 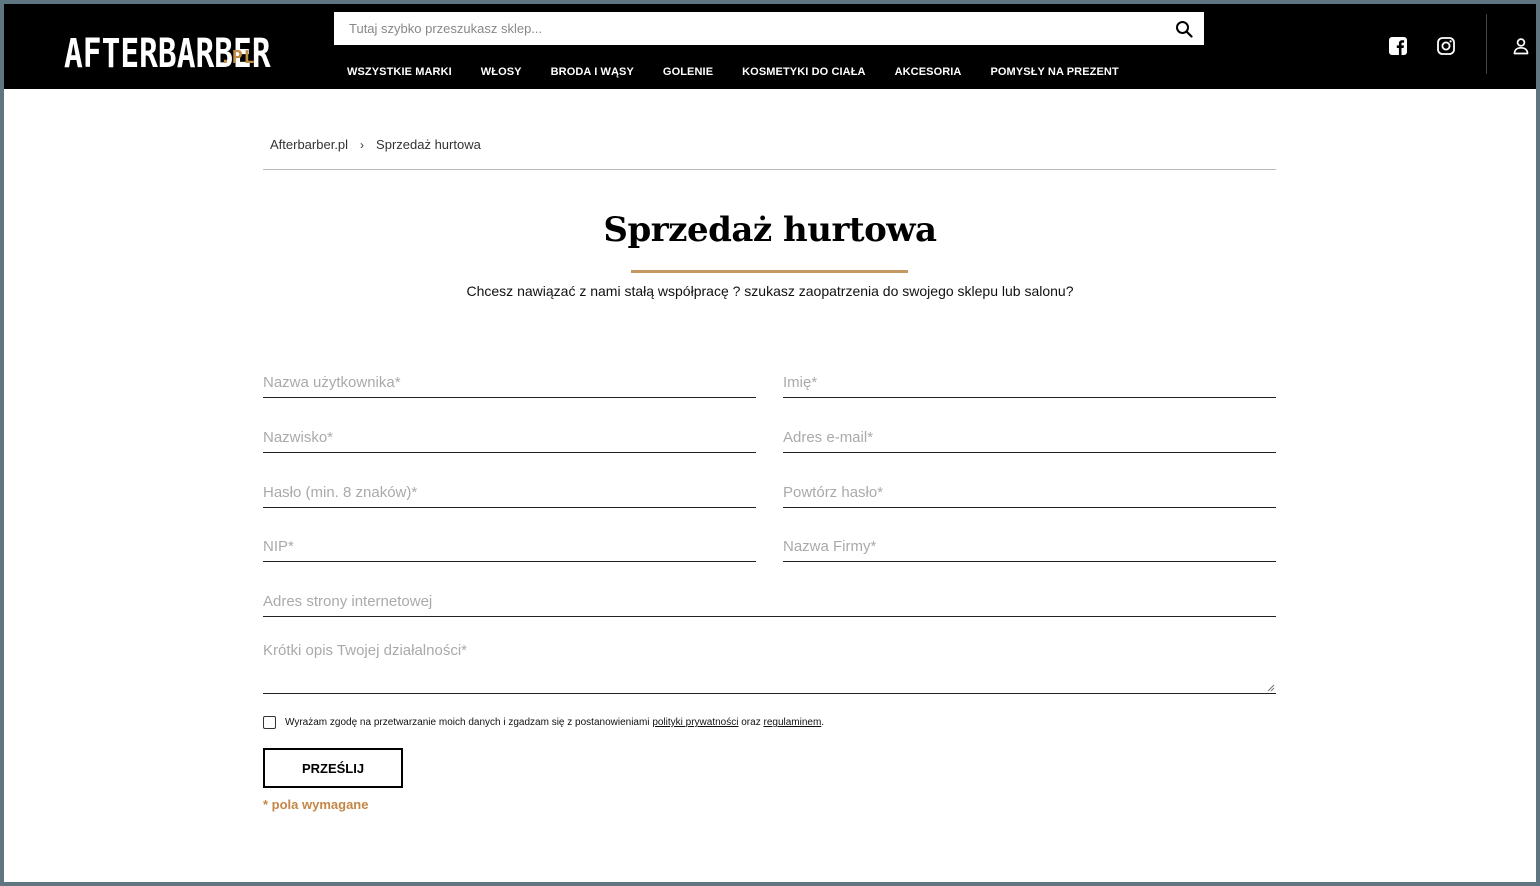 What do you see at coordinates (928, 72) in the screenshot?
I see `nav-item-accessories: AKCESORIA` at bounding box center [928, 72].